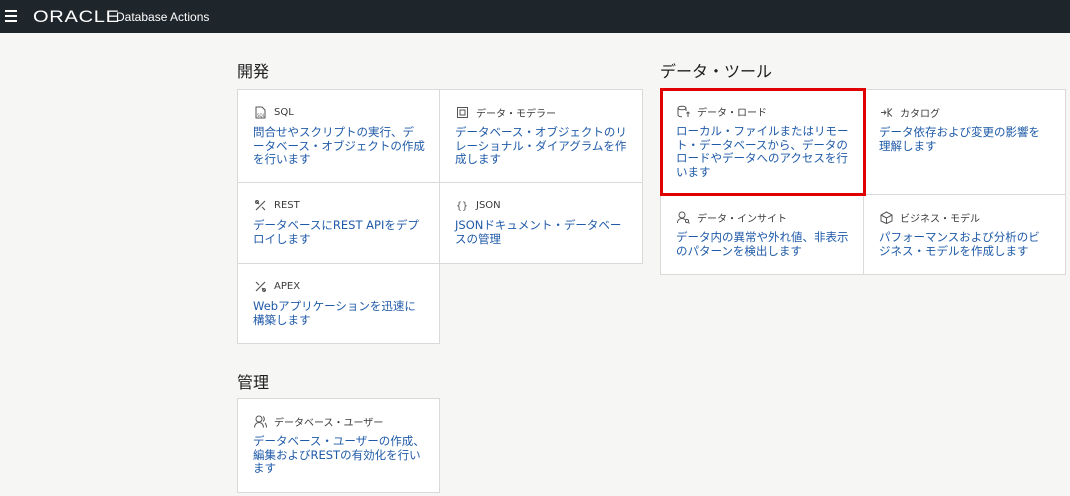  I want to click on users-icon, so click(260, 422).